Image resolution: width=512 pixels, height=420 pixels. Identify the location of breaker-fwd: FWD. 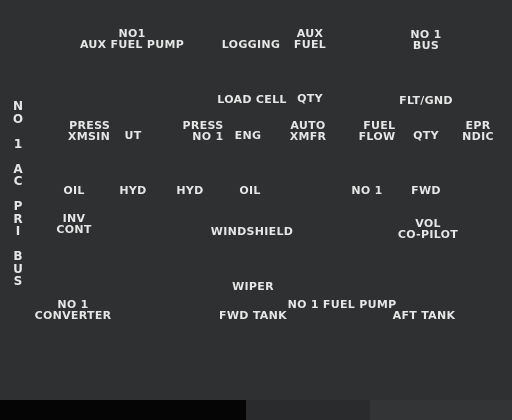
(426, 190).